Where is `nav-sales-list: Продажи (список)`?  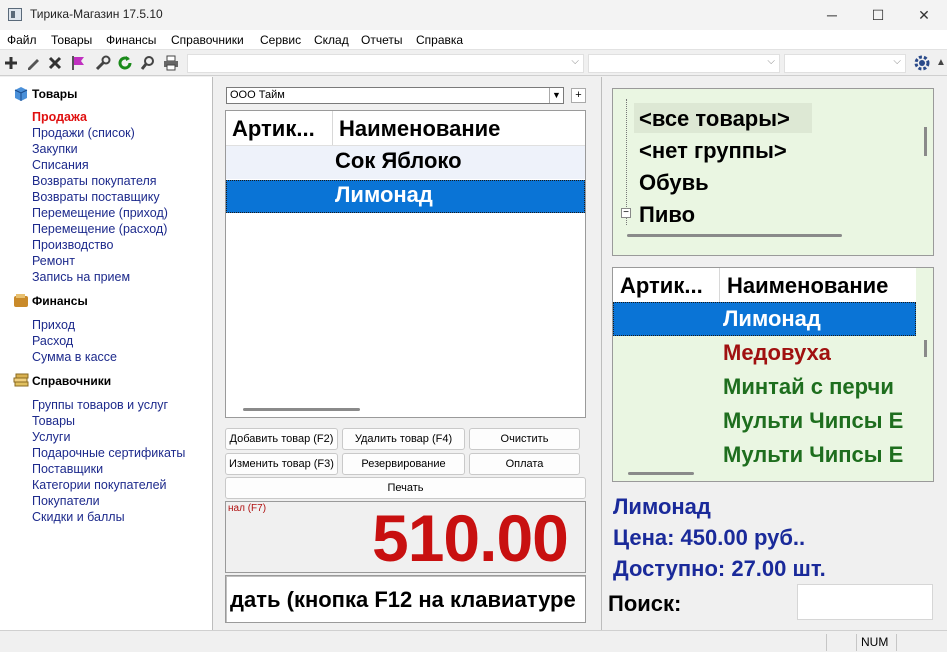
nav-sales-list: Продажи (список) is located at coordinates (83, 133).